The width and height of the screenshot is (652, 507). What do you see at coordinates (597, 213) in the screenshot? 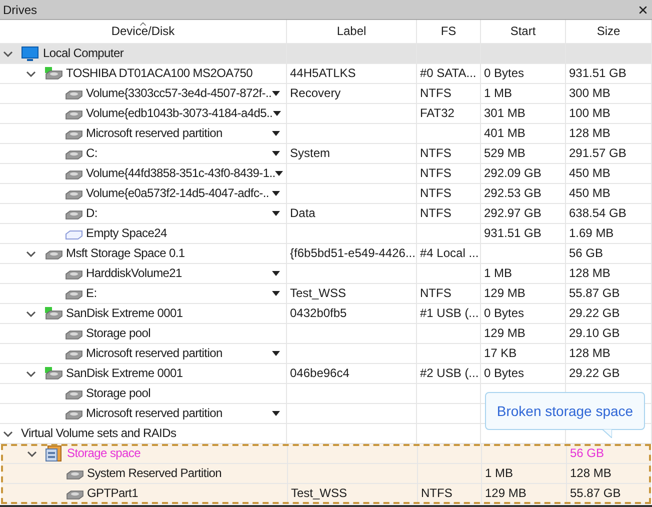
I see `size-cell: 638.54 GB` at bounding box center [597, 213].